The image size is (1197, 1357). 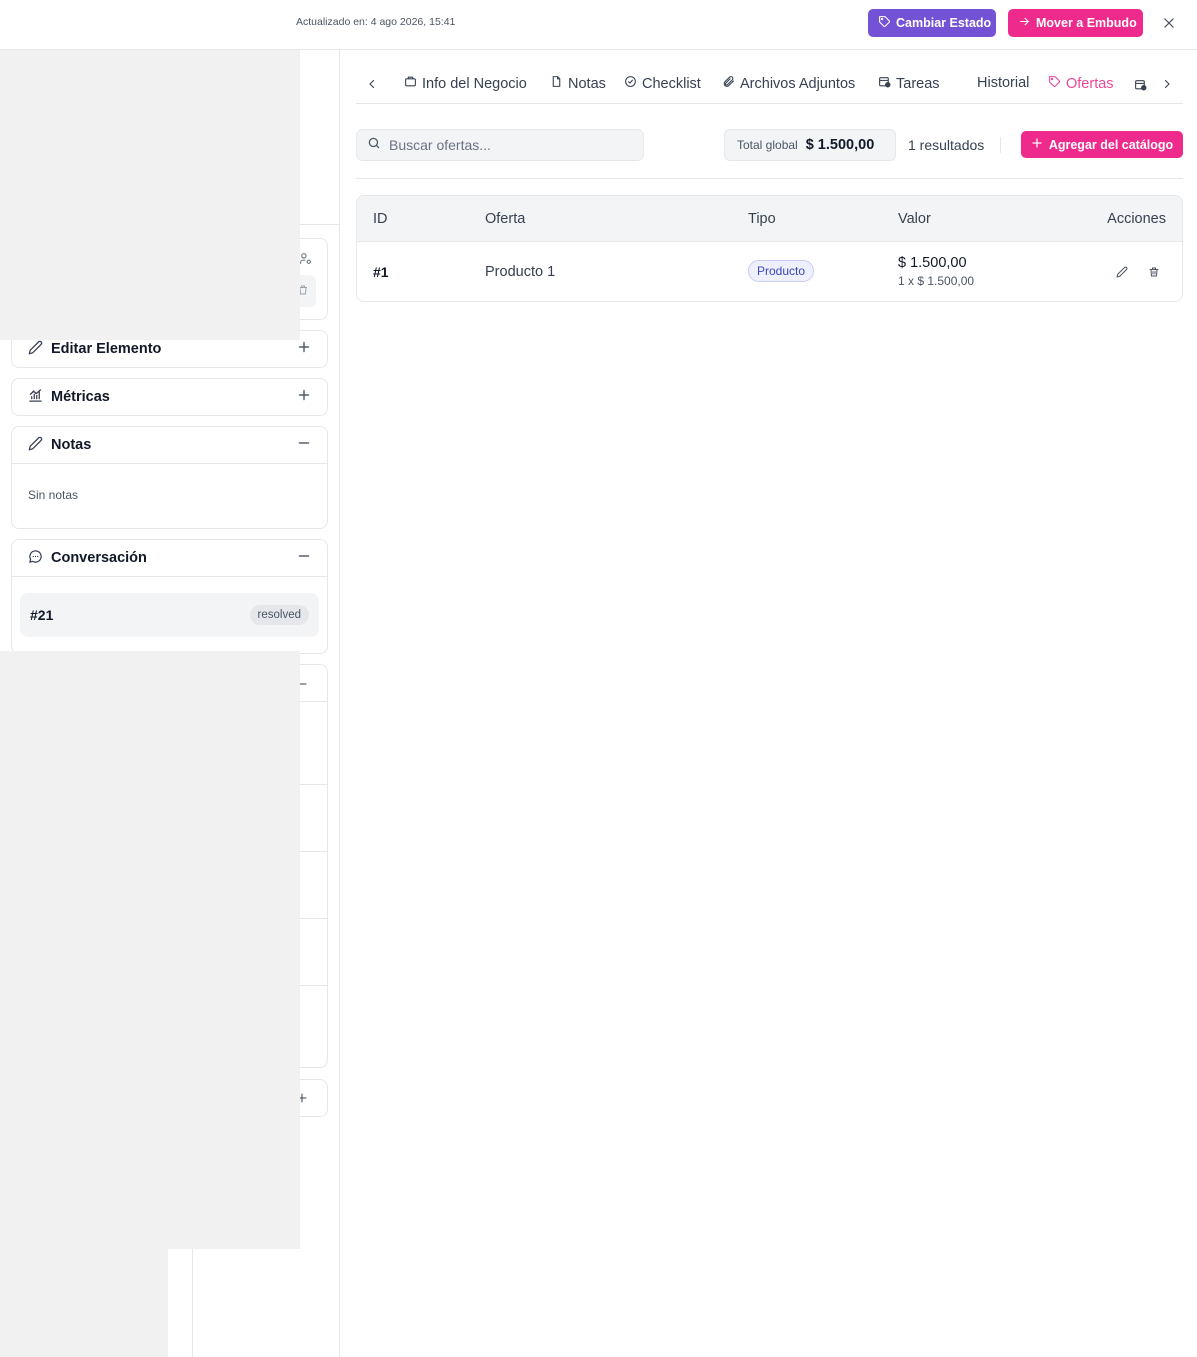 What do you see at coordinates (380, 219) in the screenshot?
I see `column-header-id: ID` at bounding box center [380, 219].